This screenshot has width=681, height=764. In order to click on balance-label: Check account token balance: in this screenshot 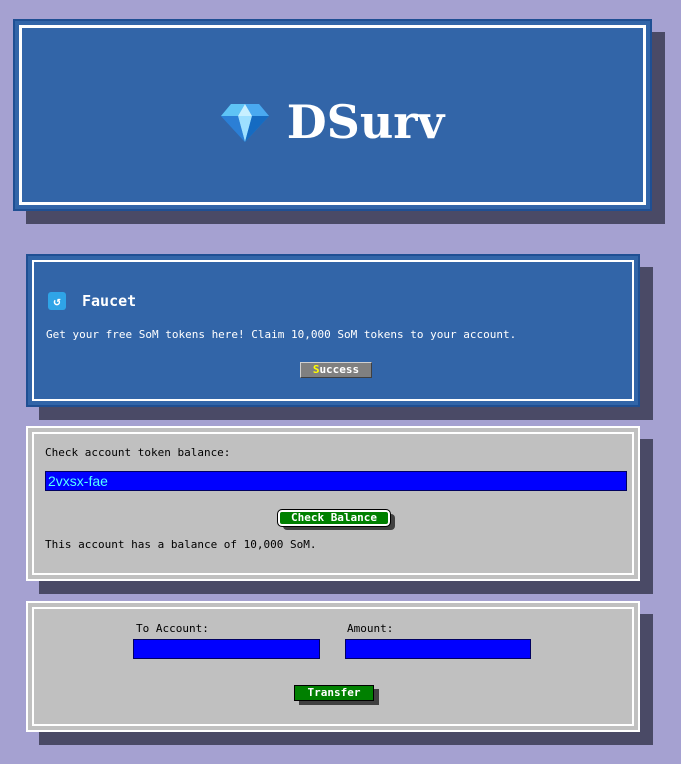, I will do `click(138, 452)`.